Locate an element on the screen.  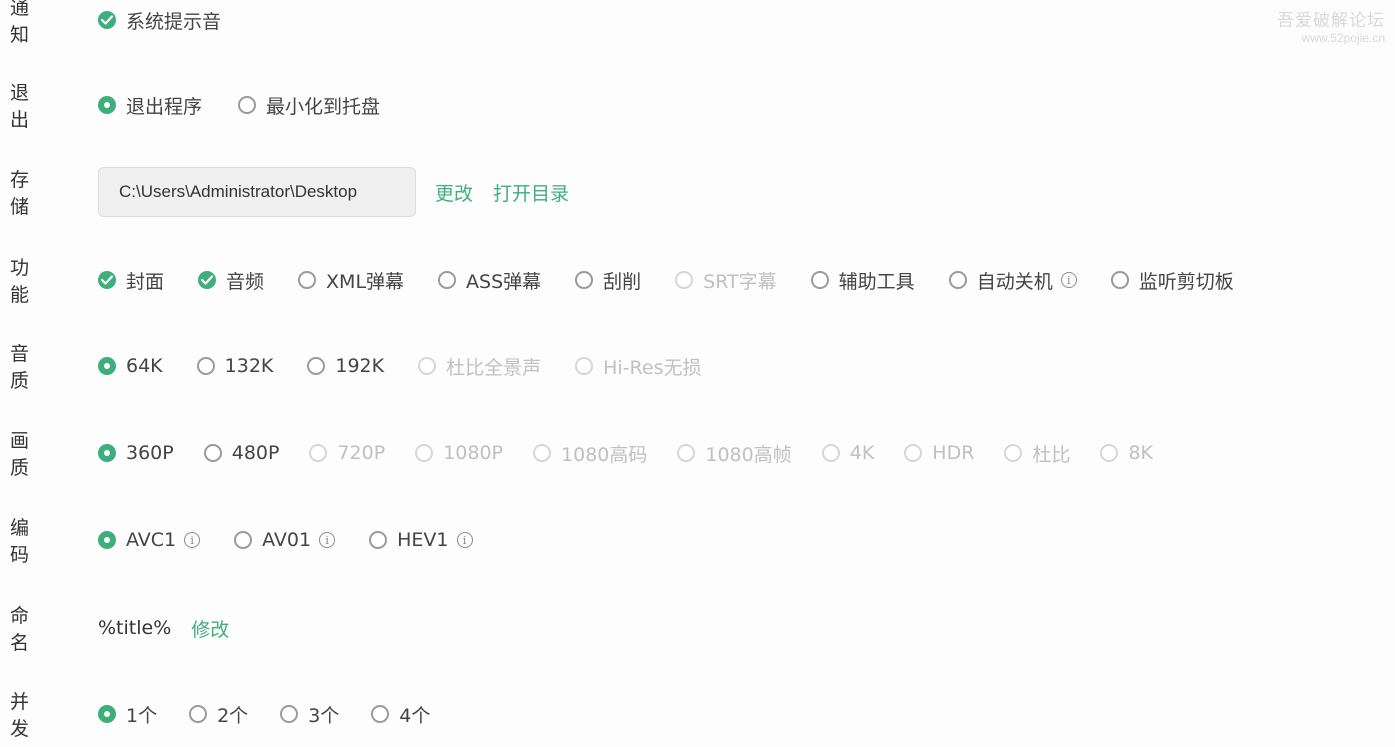
exit-option: 最小化到托盘 is located at coordinates (309, 105).